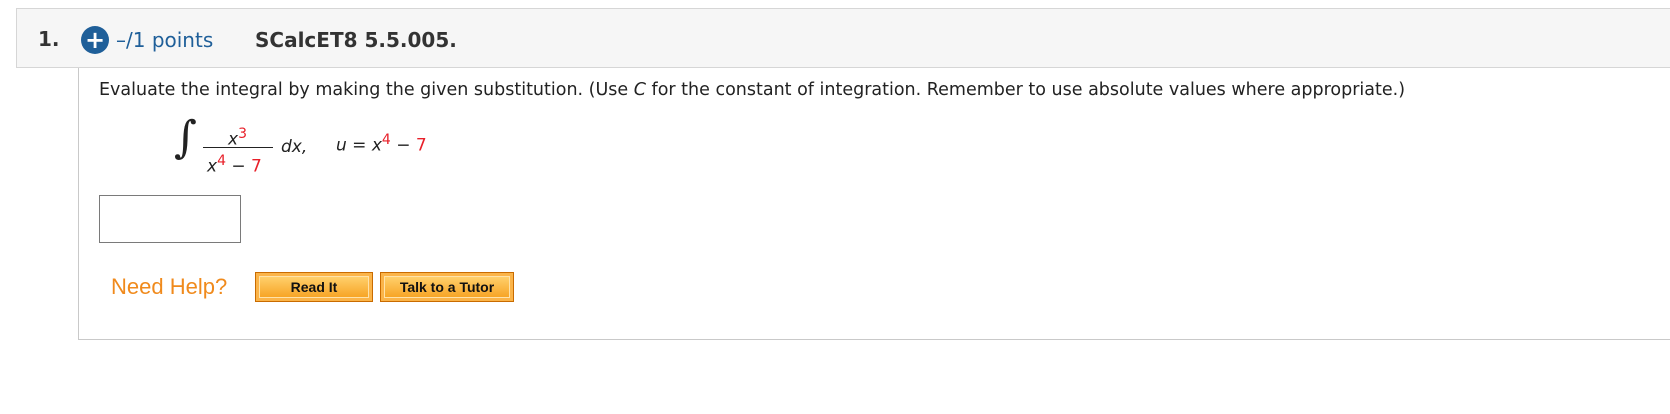 The image size is (1670, 414). I want to click on need-help-label: Need Help?, so click(169, 286).